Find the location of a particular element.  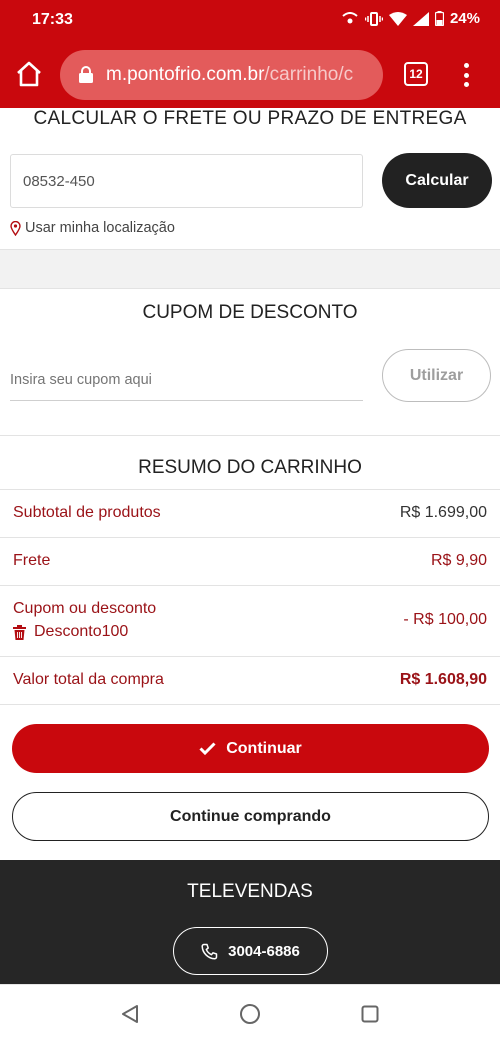

hotspot-icon is located at coordinates (350, 17).